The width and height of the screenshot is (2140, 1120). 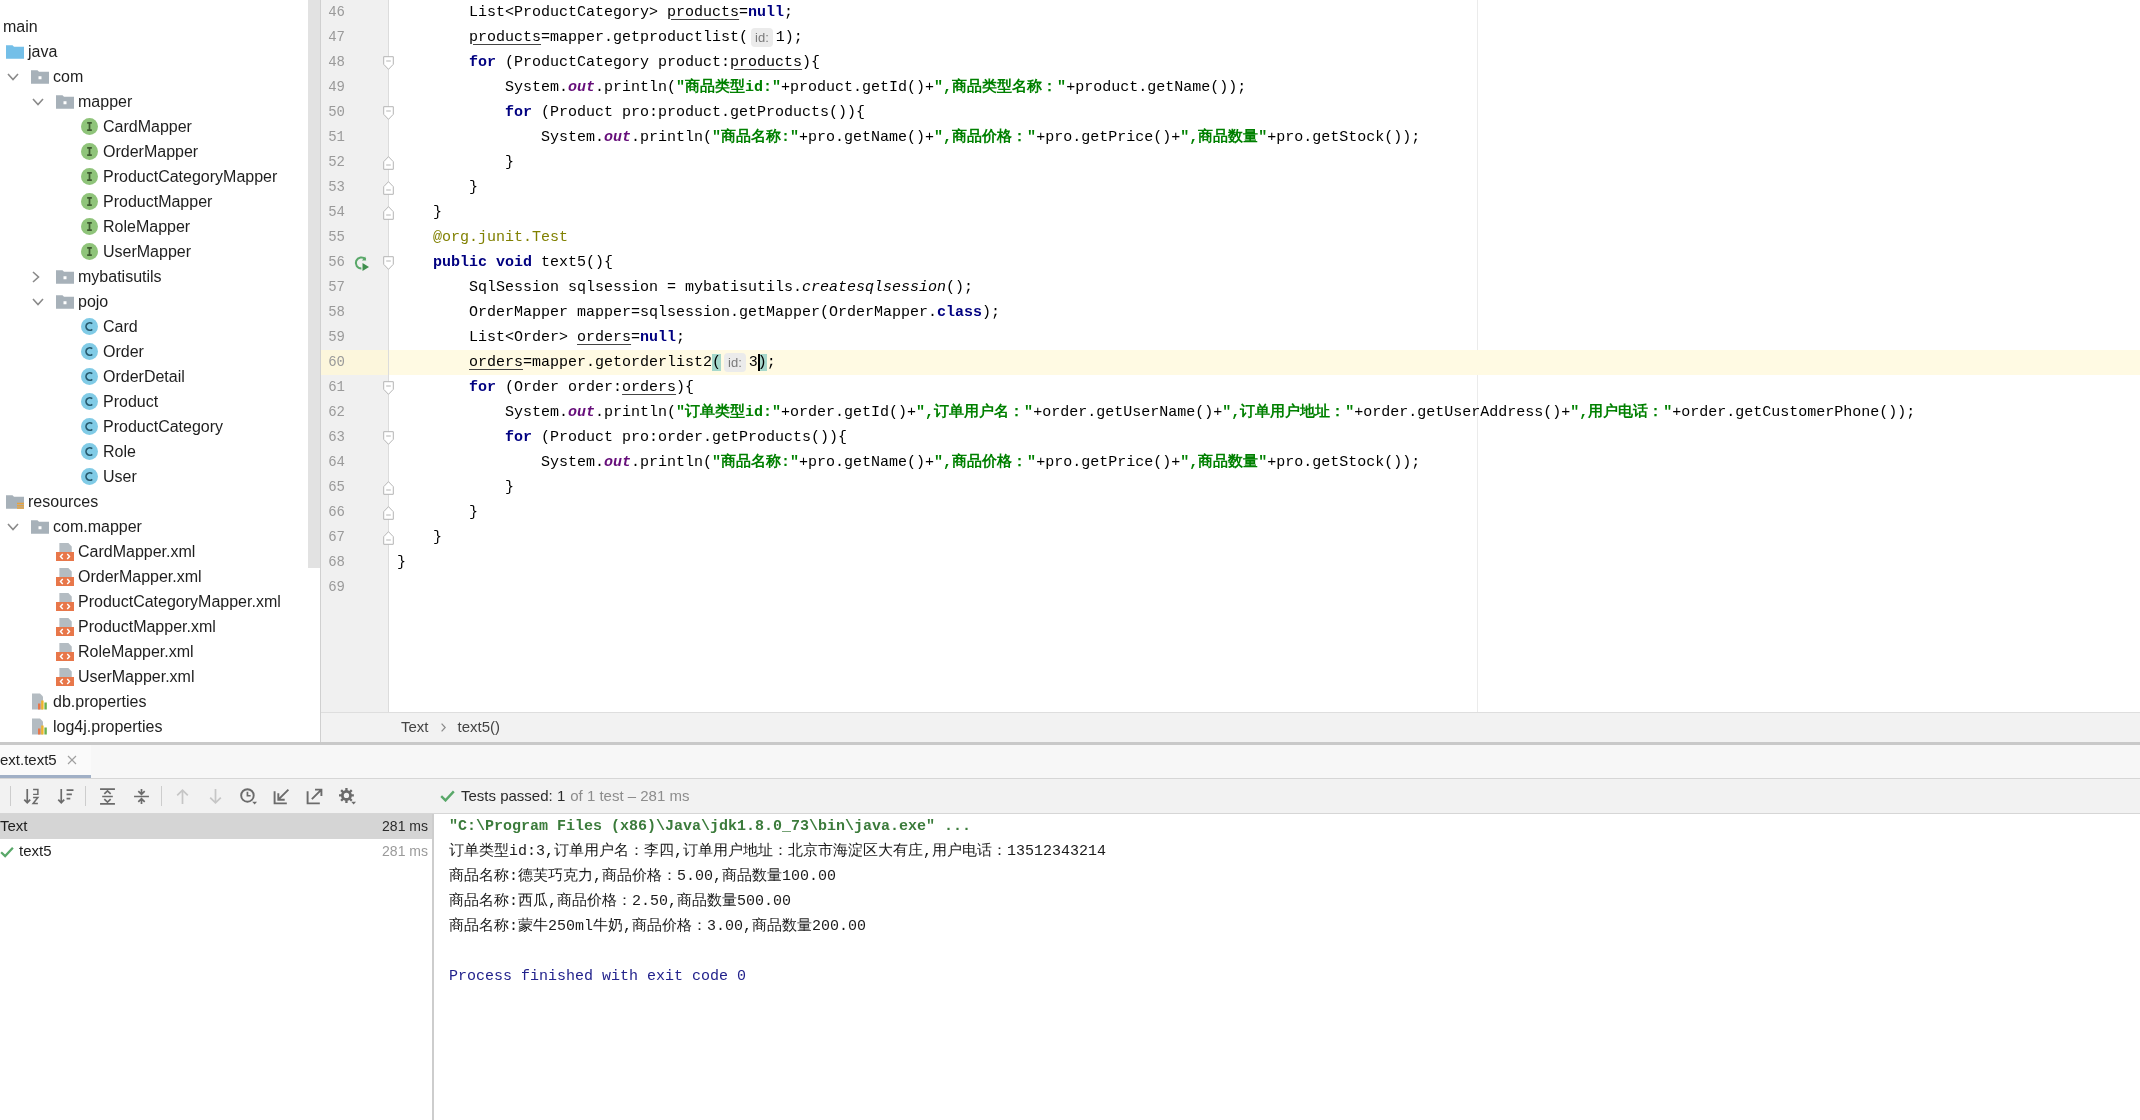 What do you see at coordinates (361, 262) in the screenshot?
I see `run-icon` at bounding box center [361, 262].